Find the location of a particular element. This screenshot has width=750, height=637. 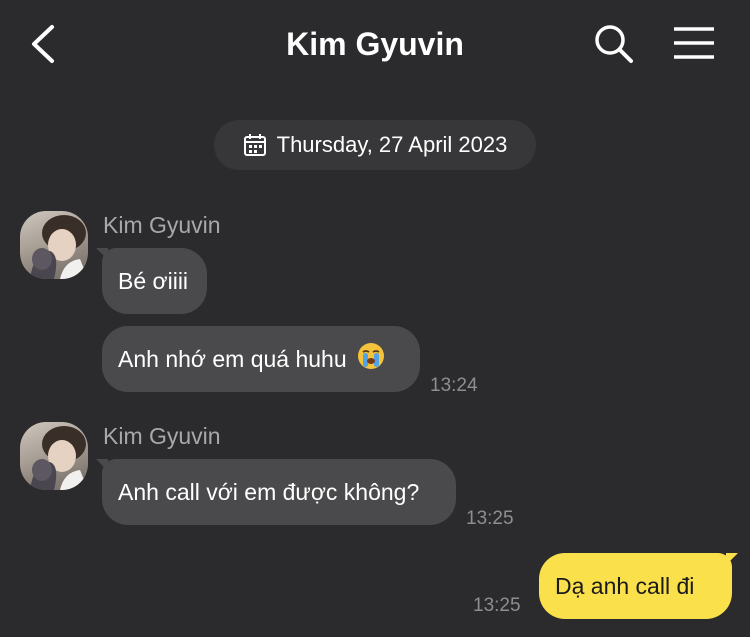

hamburger-menu-icon is located at coordinates (694, 43).